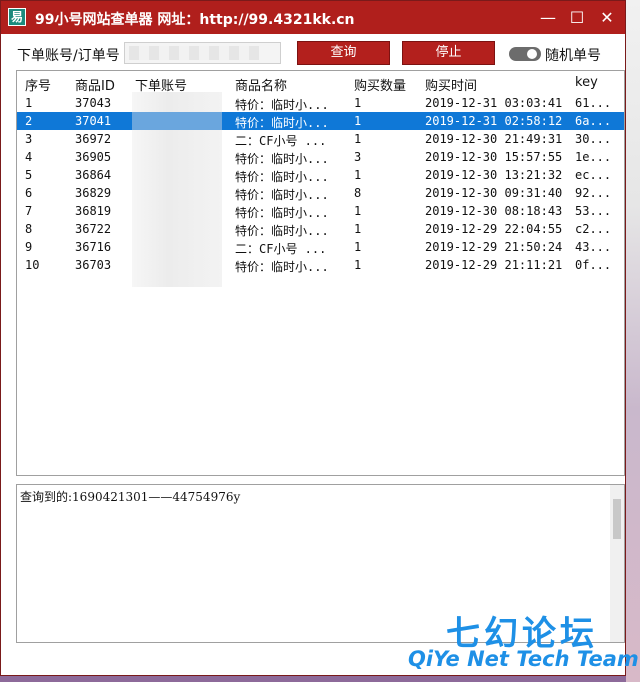  Describe the element at coordinates (494, 103) in the screenshot. I see `table-cell: 2019-12-31 03:03:41` at that location.